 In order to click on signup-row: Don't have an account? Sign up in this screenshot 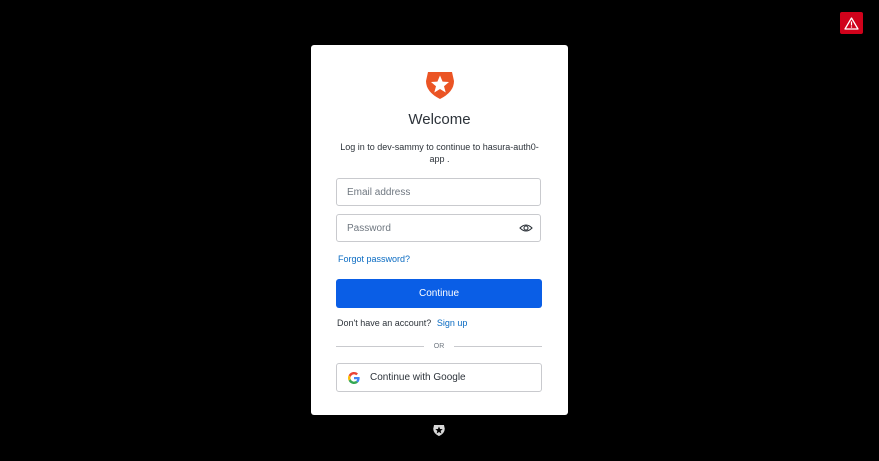, I will do `click(402, 323)`.